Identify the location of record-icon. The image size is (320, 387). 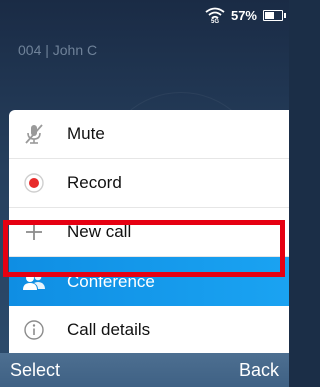
(34, 183).